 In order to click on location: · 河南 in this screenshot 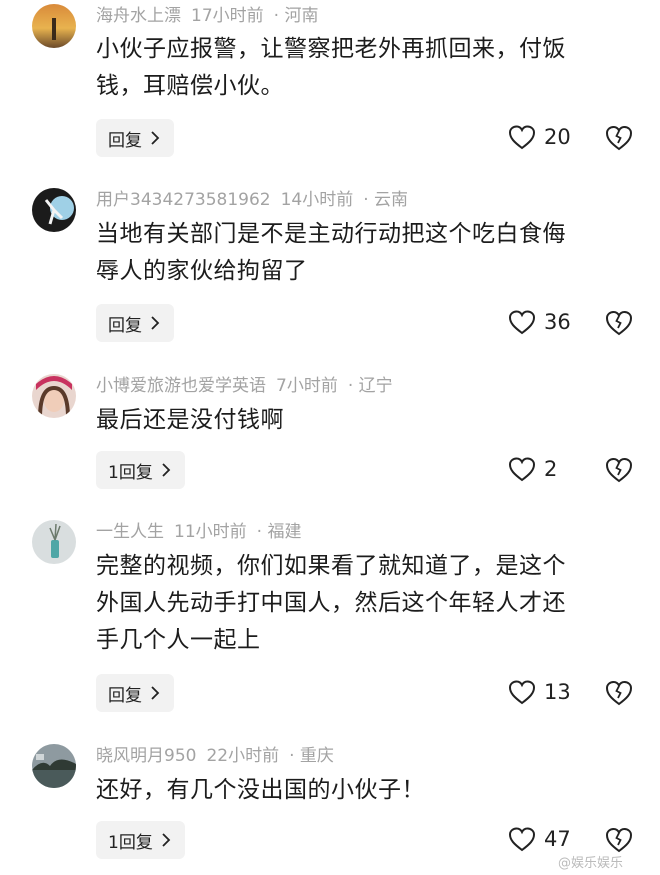, I will do `click(296, 16)`.